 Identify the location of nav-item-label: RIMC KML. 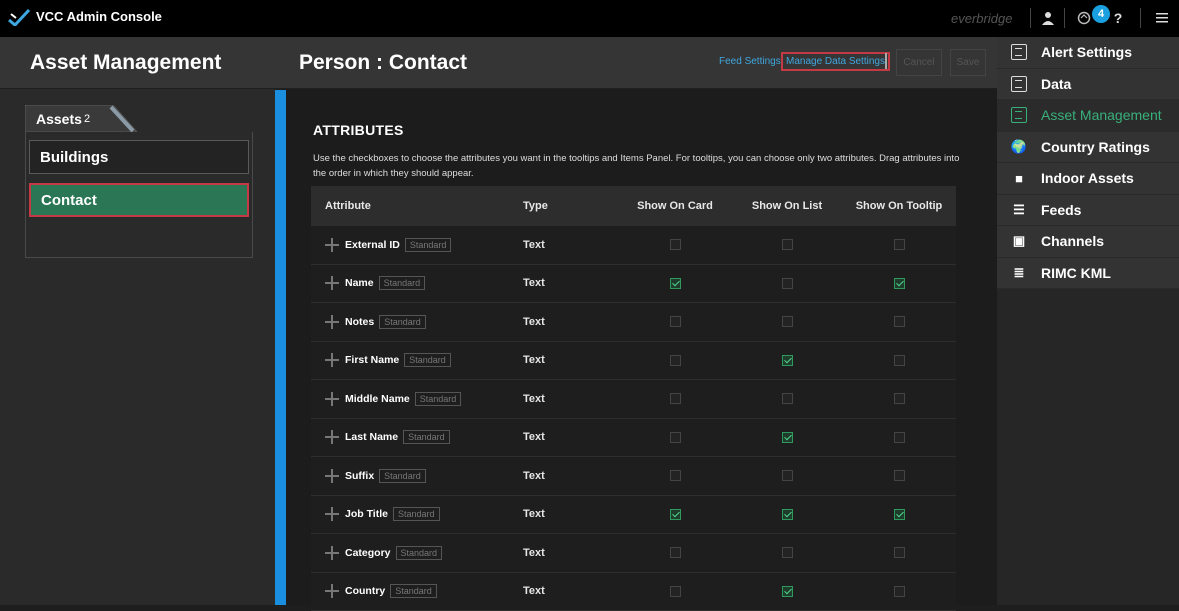
(1076, 273).